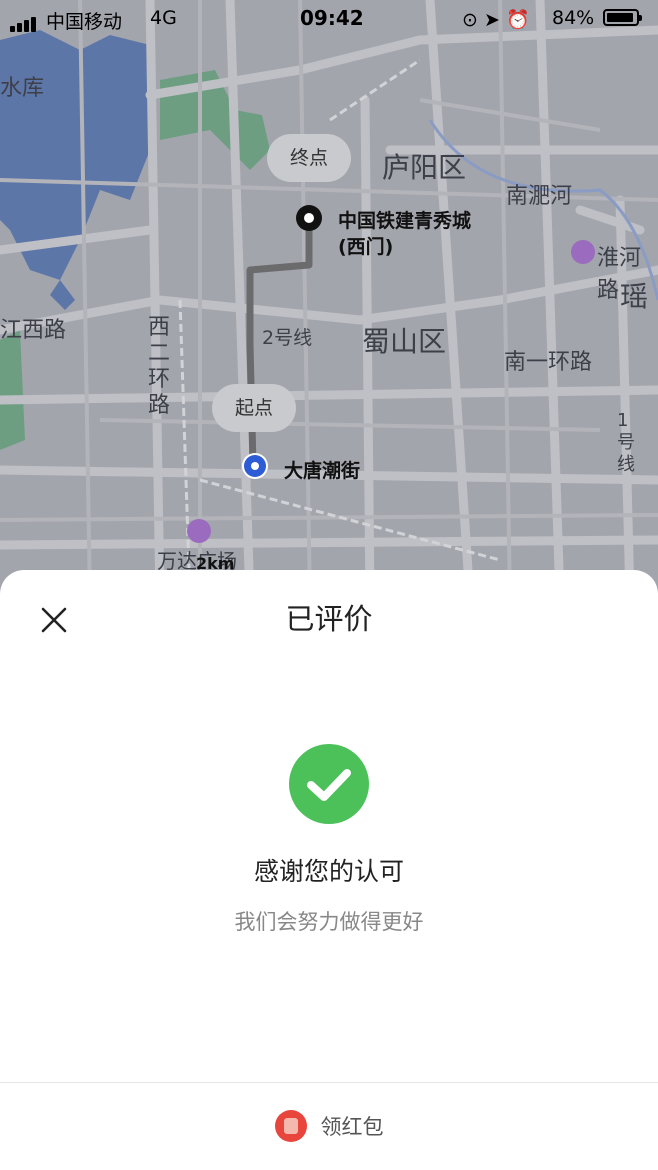 This screenshot has height=1170, width=658. What do you see at coordinates (404, 341) in the screenshot?
I see `map-label-shushan: 蜀山区` at bounding box center [404, 341].